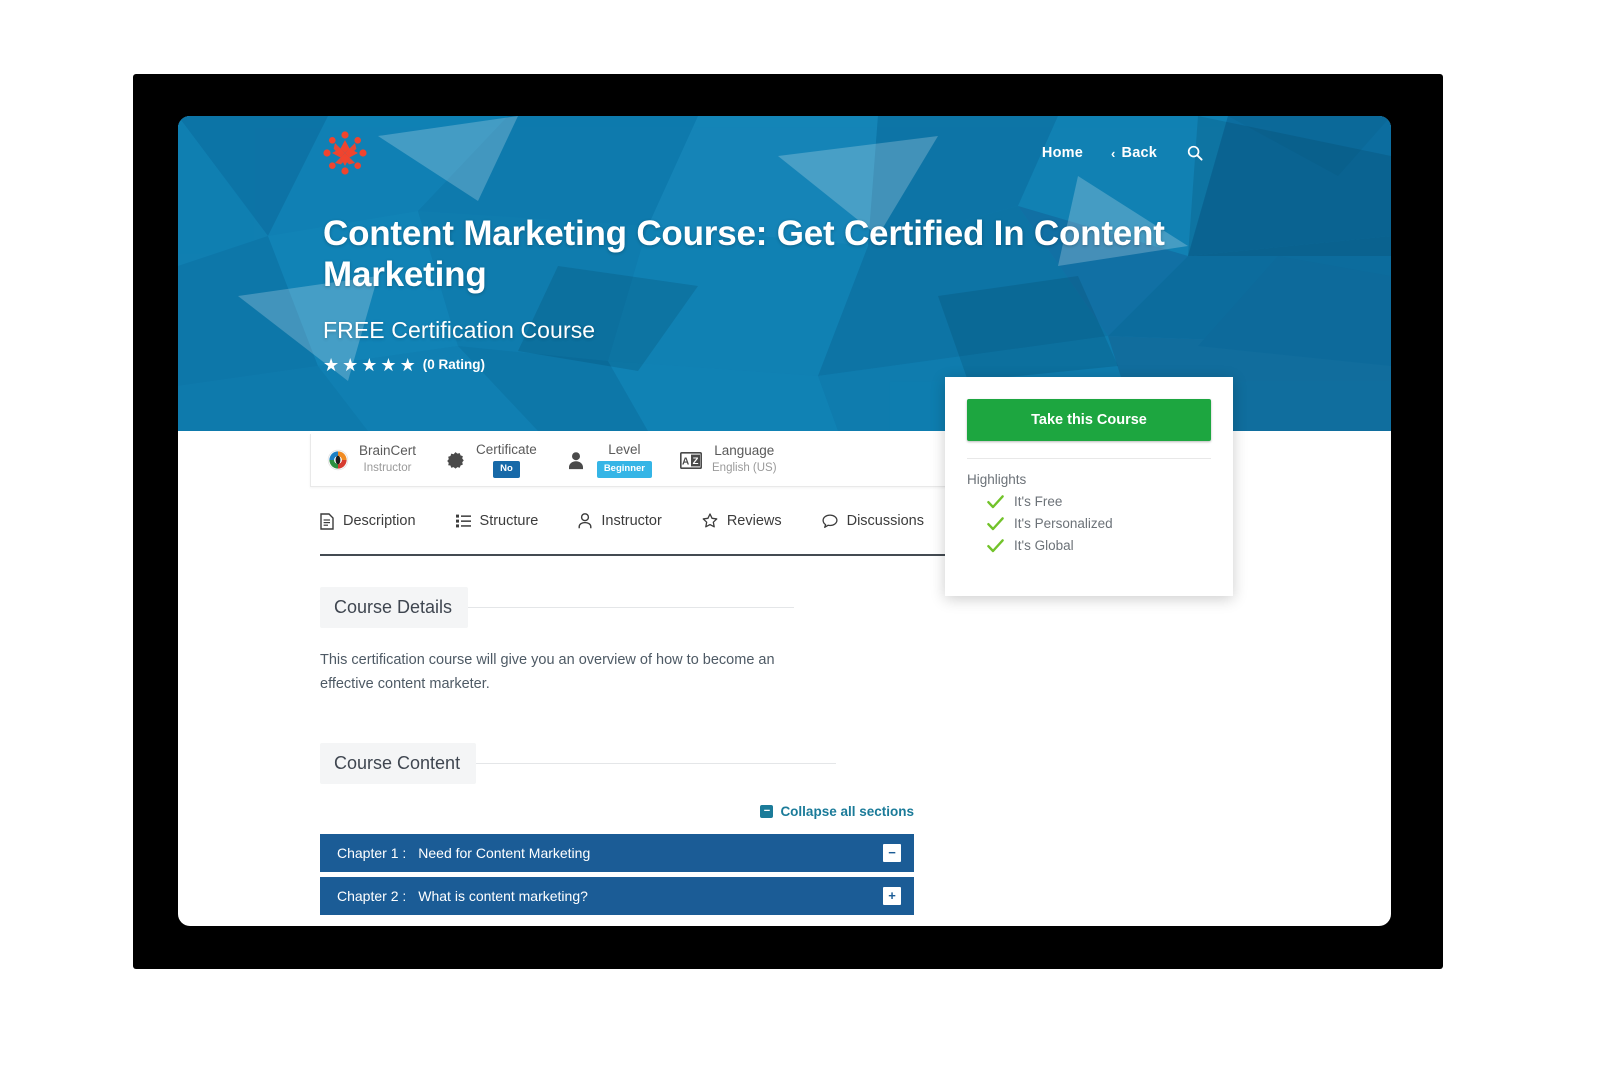  What do you see at coordinates (338, 460) in the screenshot?
I see `instructor-avatar` at bounding box center [338, 460].